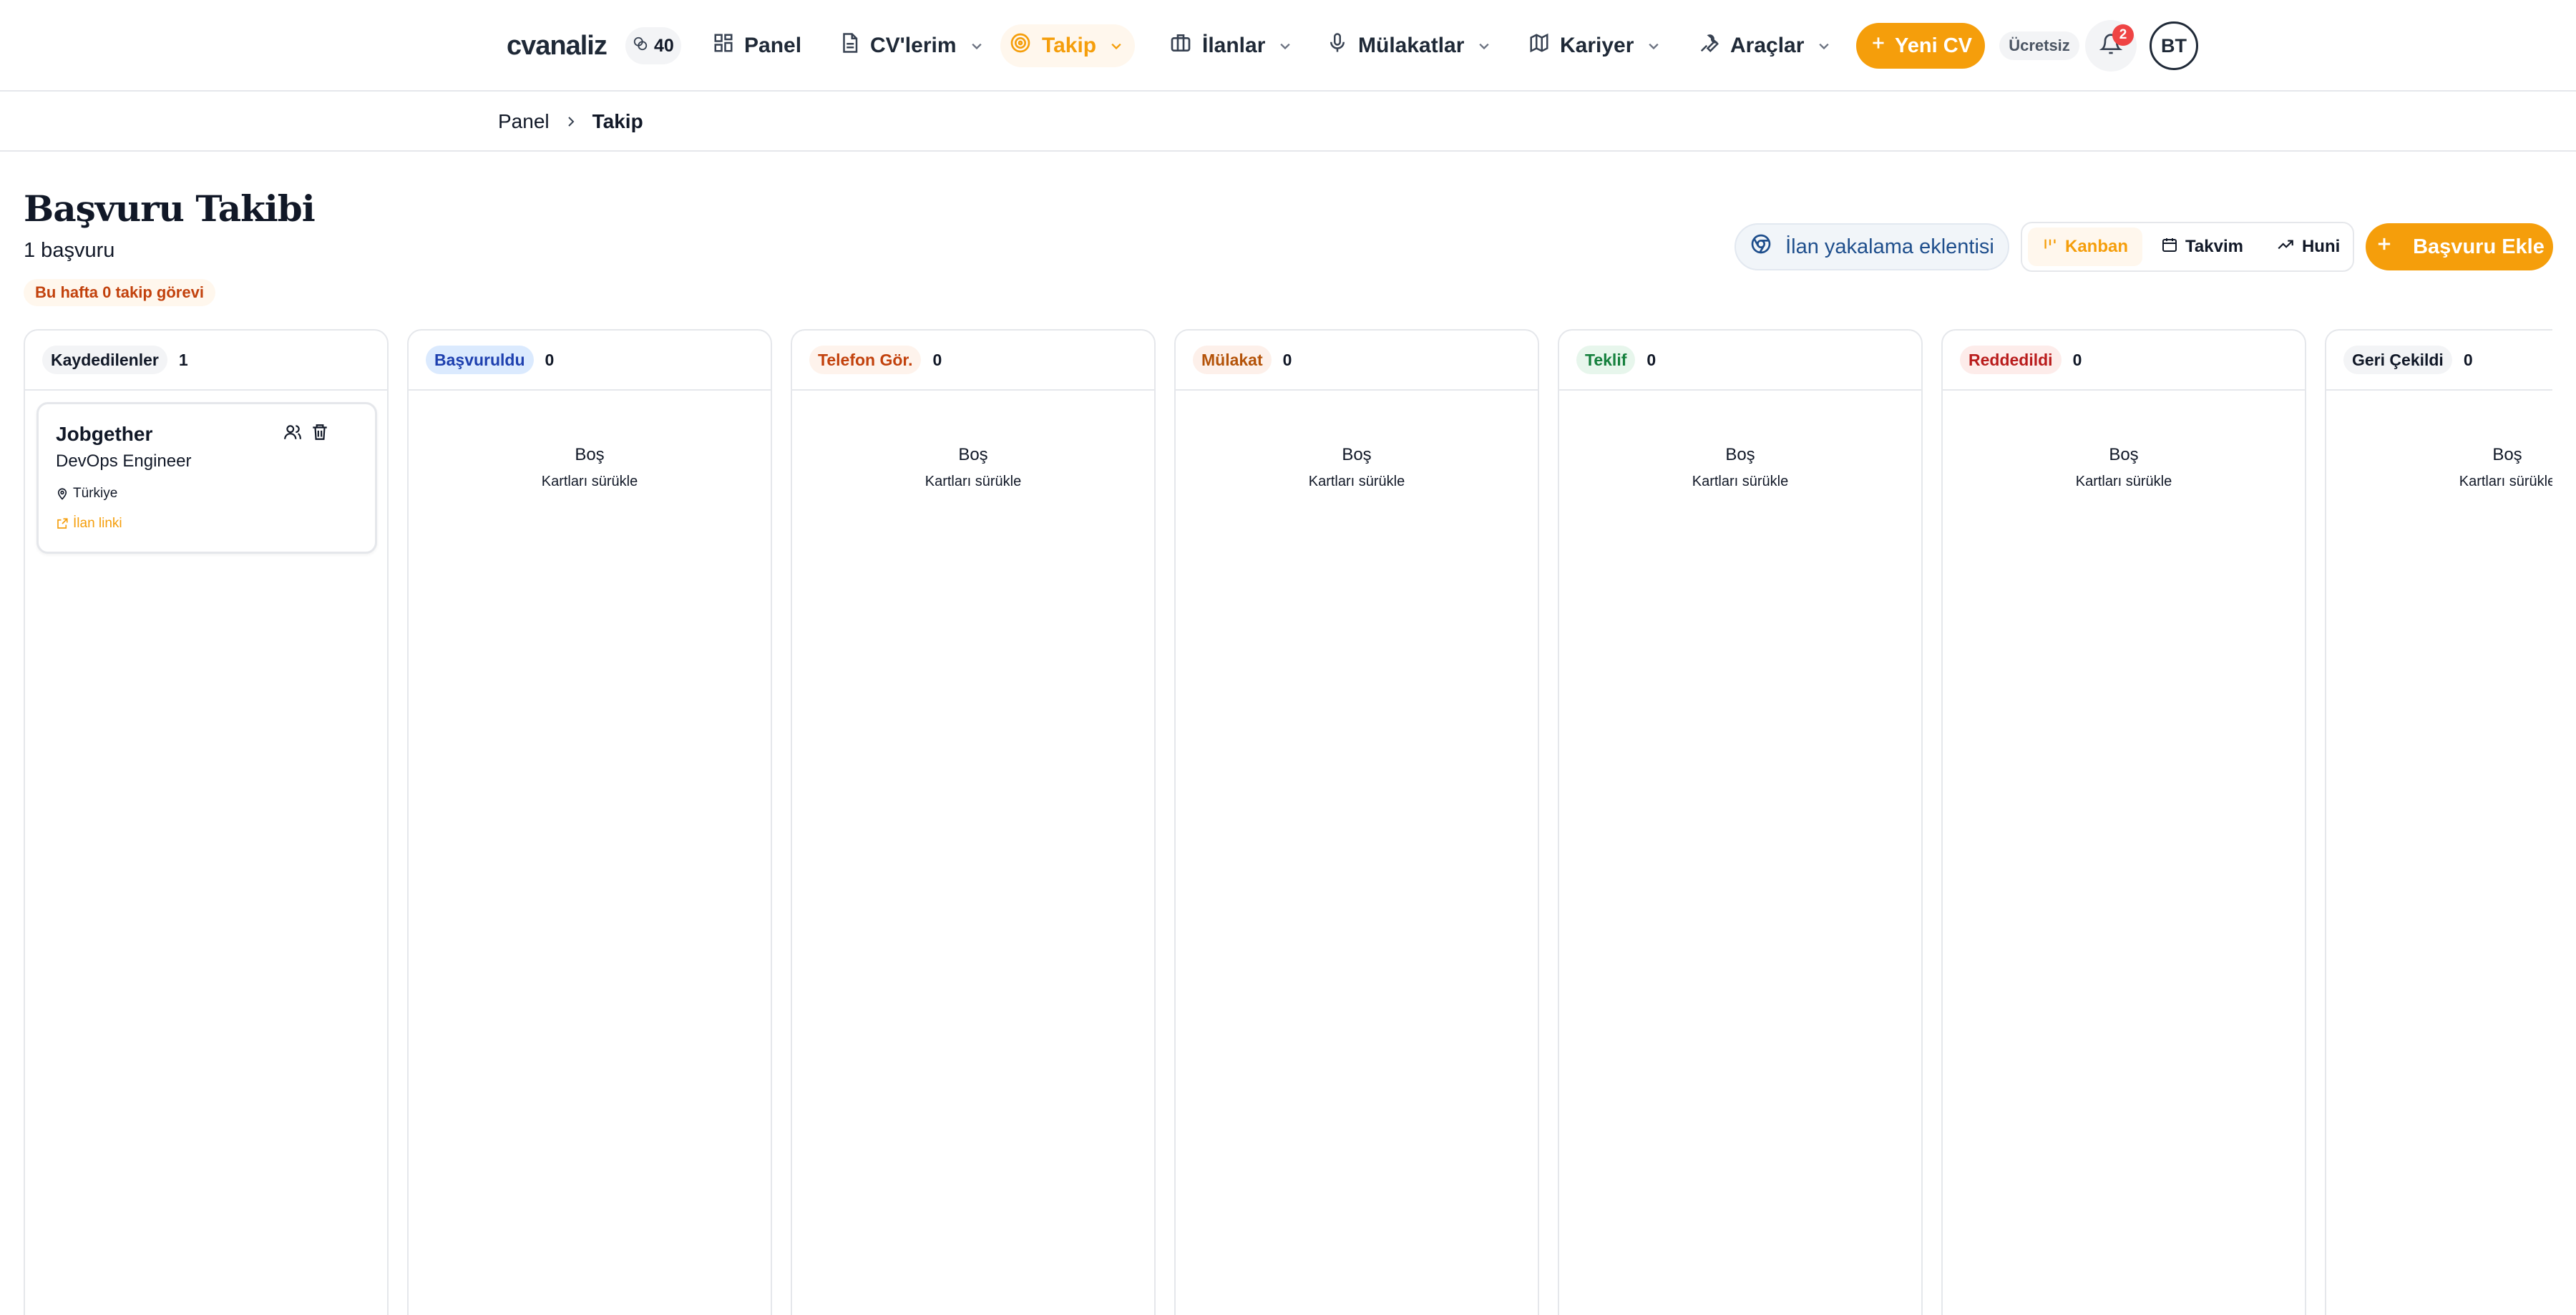 The width and height of the screenshot is (2576, 1315). I want to click on trash-icon, so click(320, 434).